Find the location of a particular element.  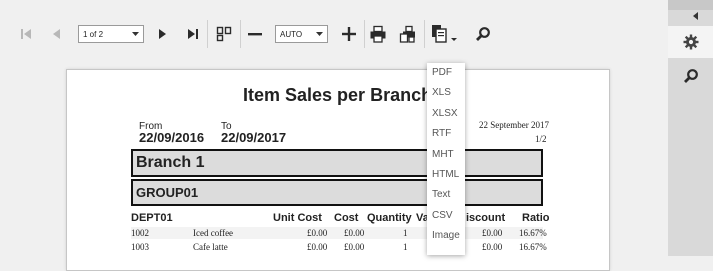

print-page-icon is located at coordinates (407, 34).